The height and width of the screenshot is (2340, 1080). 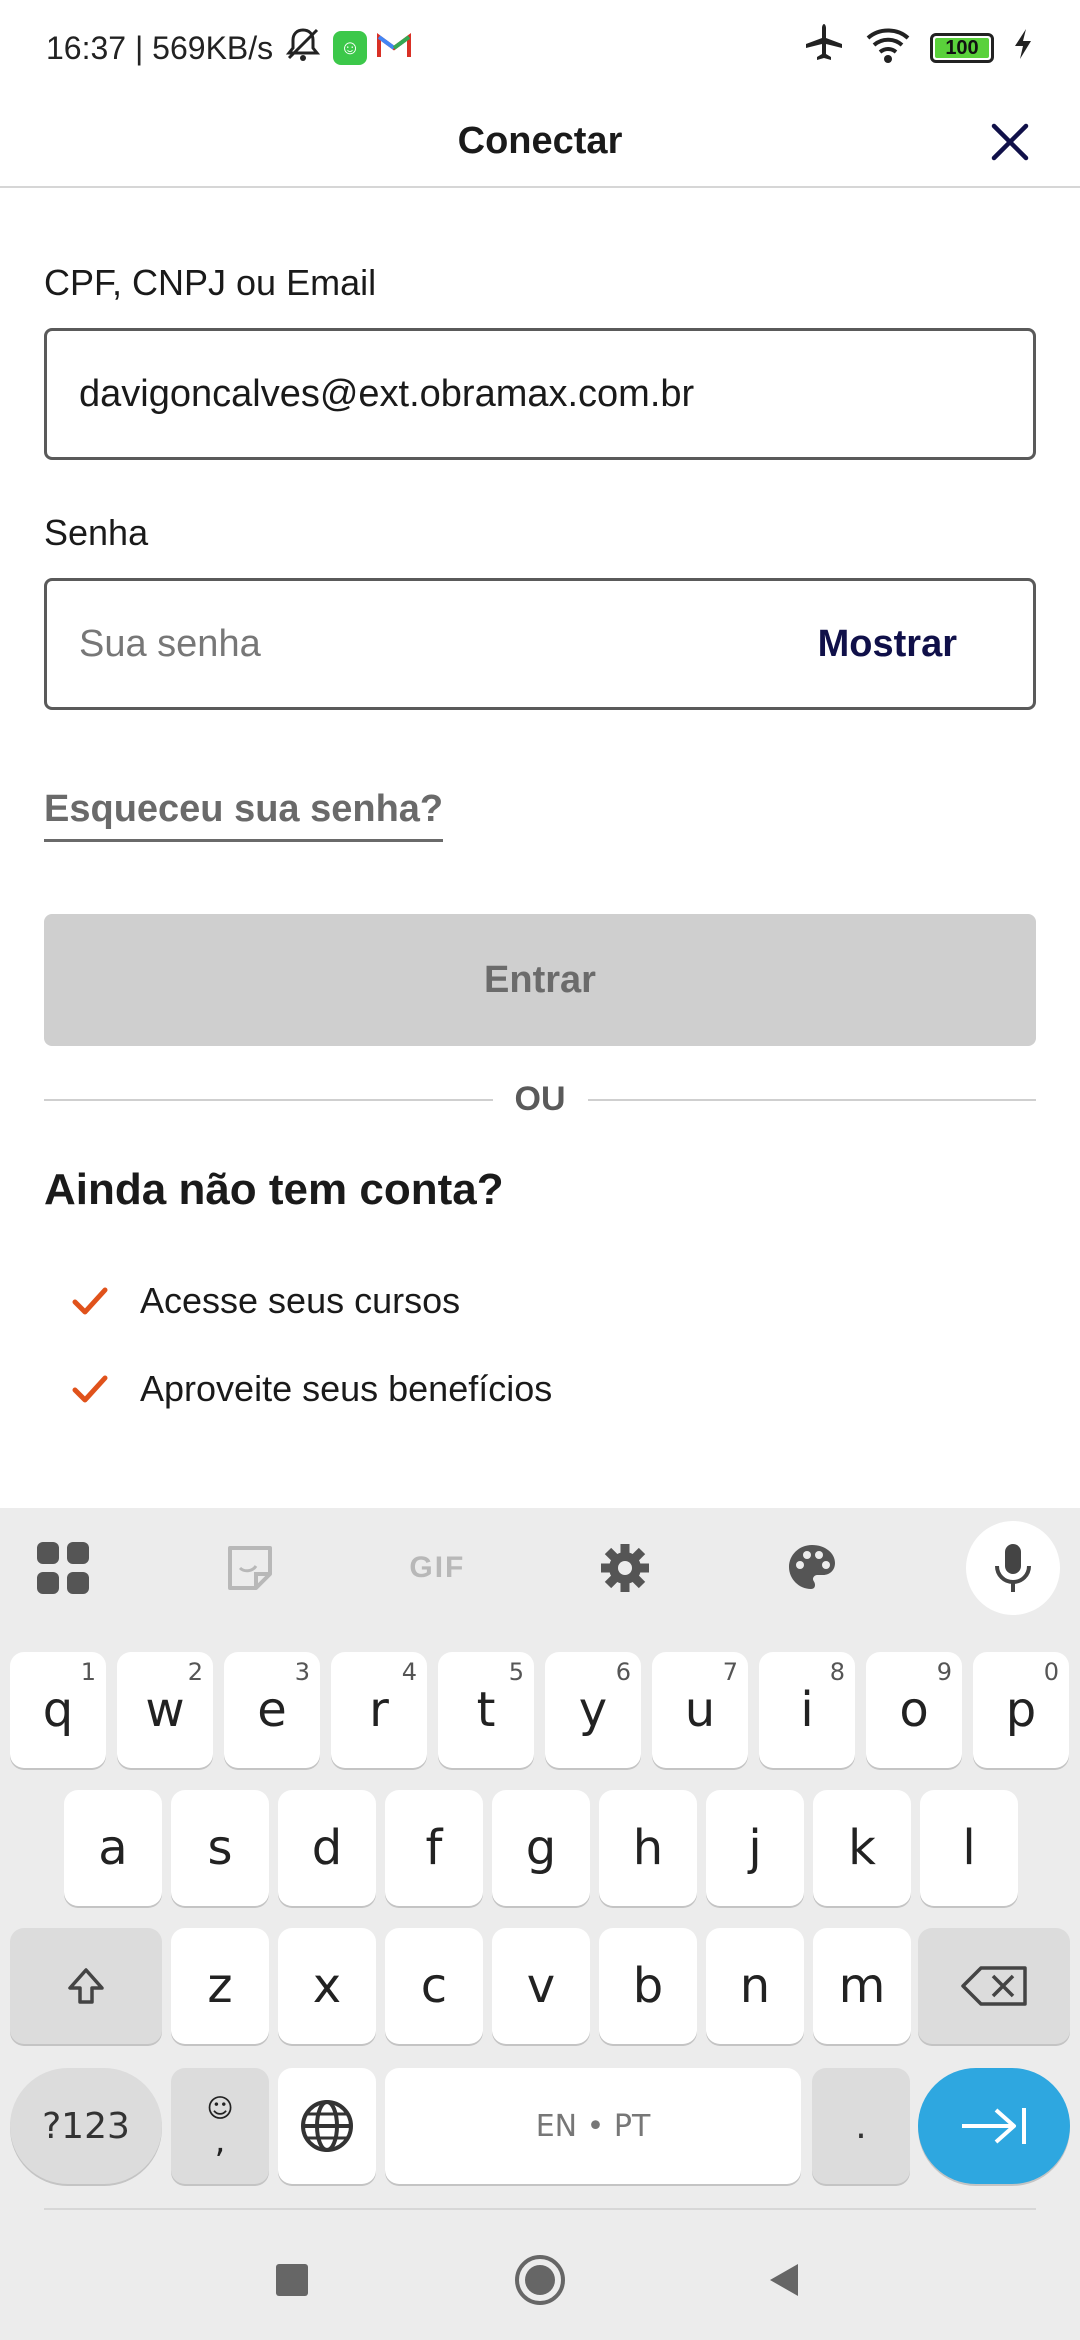 What do you see at coordinates (346, 1388) in the screenshot?
I see `benefit-label: Aproveite seus benefícios` at bounding box center [346, 1388].